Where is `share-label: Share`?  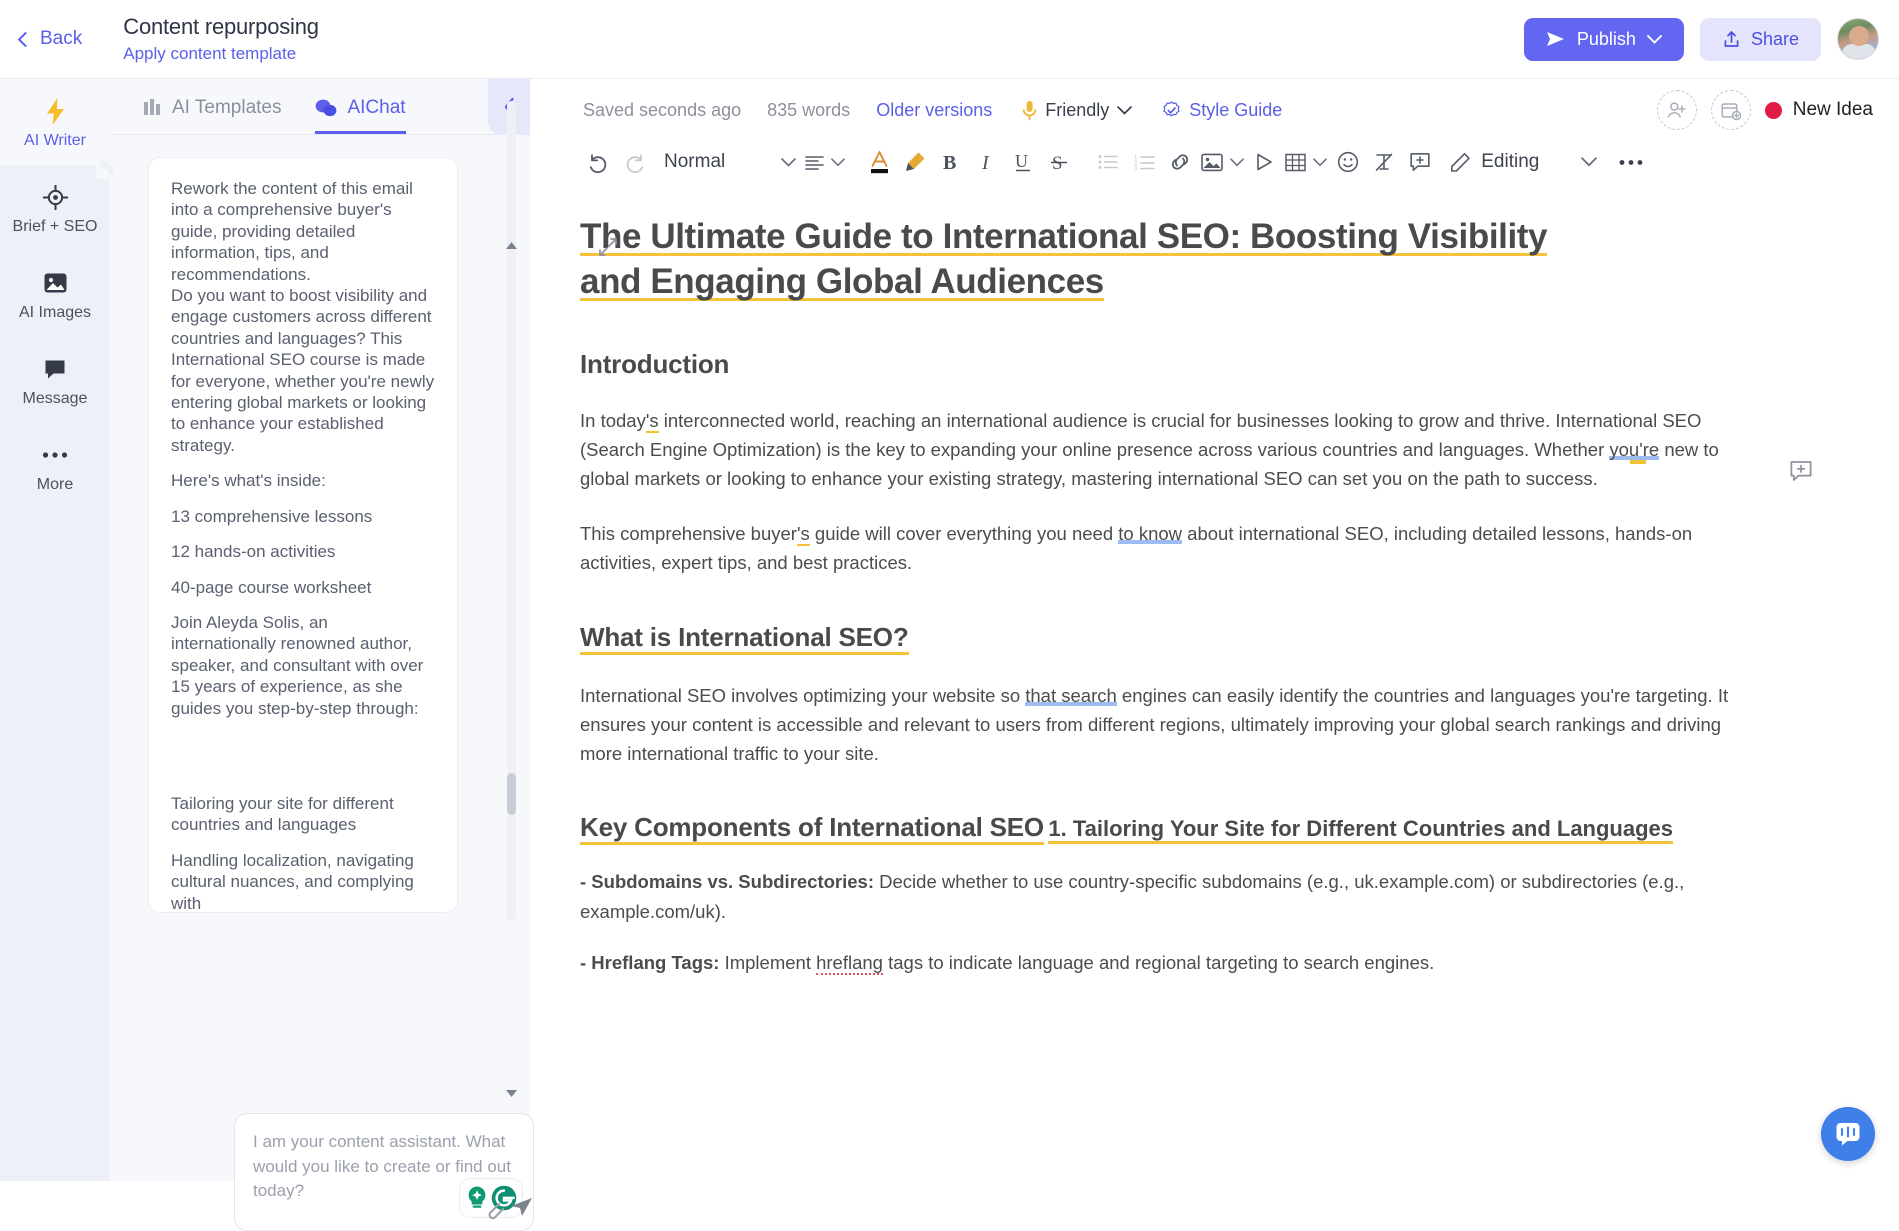 share-label: Share is located at coordinates (1775, 39).